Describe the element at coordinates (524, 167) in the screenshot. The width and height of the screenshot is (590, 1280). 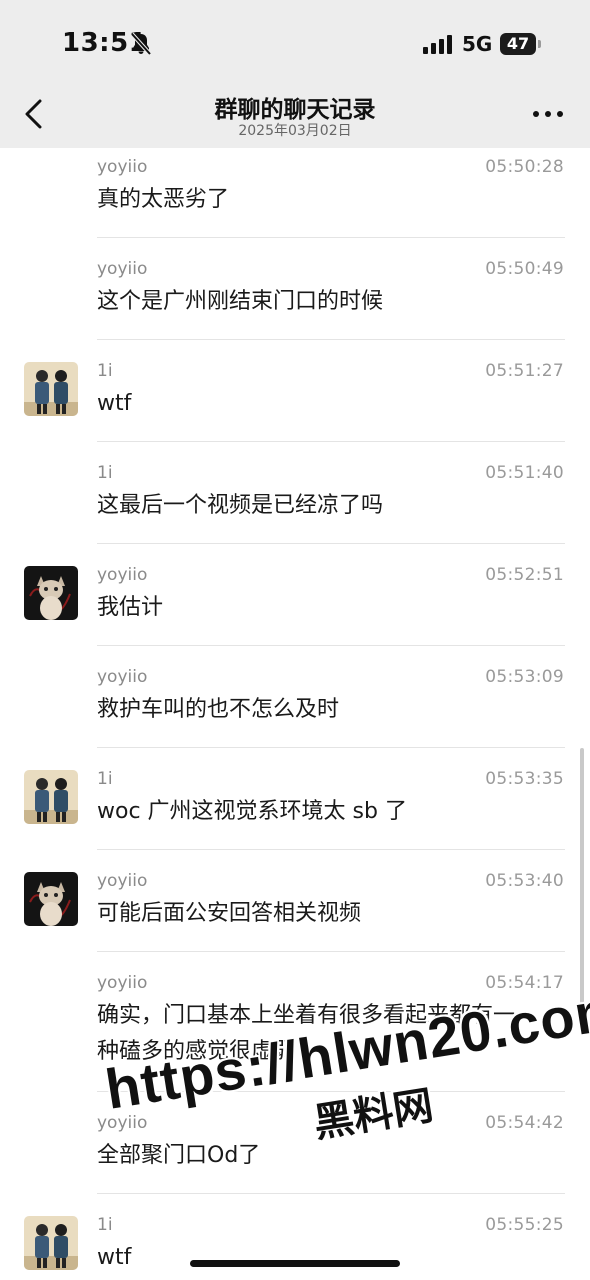
I see `message-time: 05:50:28` at that location.